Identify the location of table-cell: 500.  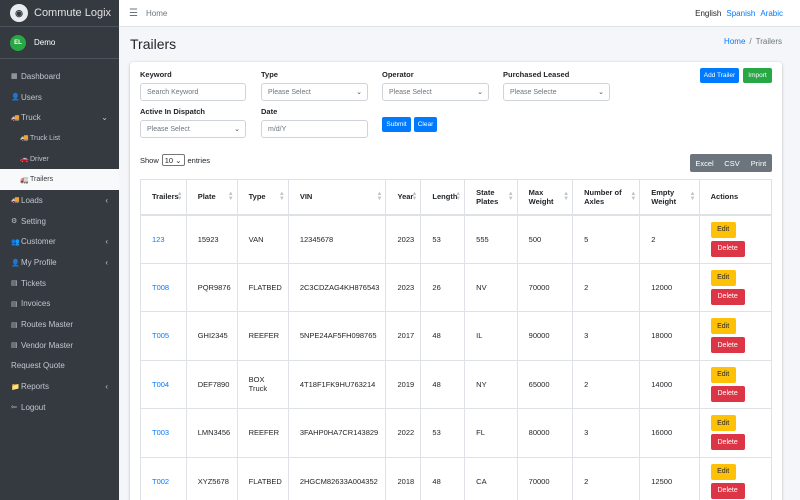
(545, 239).